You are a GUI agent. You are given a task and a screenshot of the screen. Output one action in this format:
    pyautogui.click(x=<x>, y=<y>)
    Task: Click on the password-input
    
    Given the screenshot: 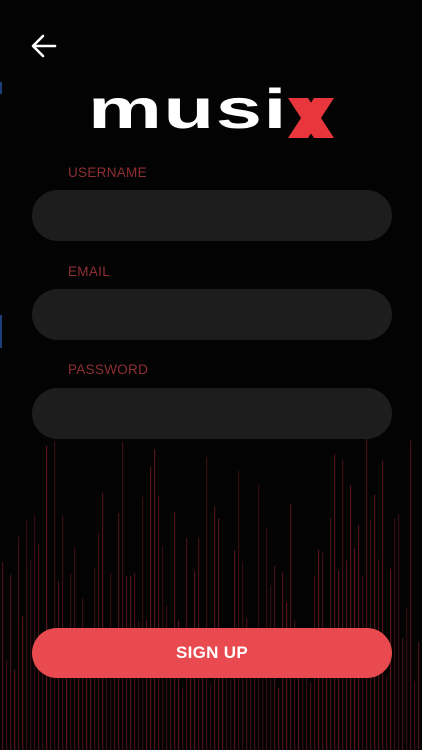 What is the action you would take?
    pyautogui.click(x=212, y=413)
    